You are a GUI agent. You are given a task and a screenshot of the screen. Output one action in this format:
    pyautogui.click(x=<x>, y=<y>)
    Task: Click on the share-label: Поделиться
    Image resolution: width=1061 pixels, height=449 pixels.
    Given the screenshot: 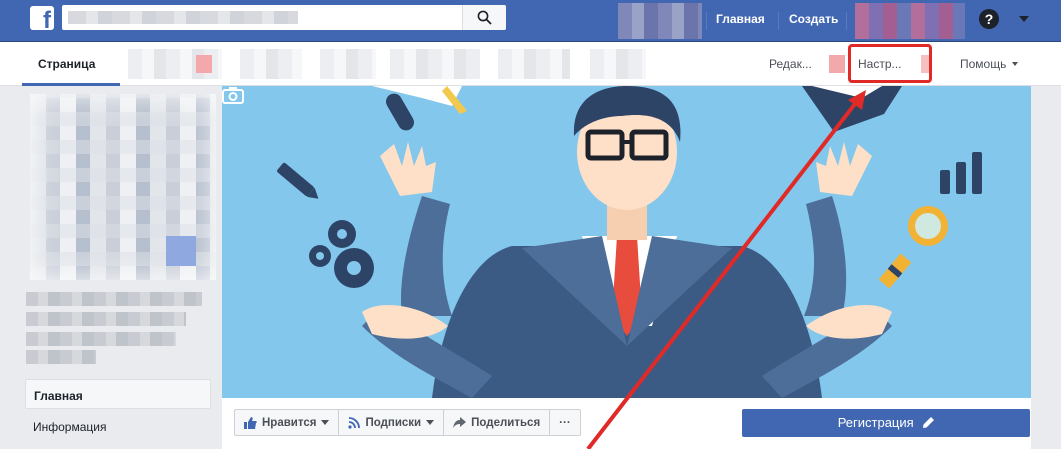 What is the action you would take?
    pyautogui.click(x=506, y=422)
    